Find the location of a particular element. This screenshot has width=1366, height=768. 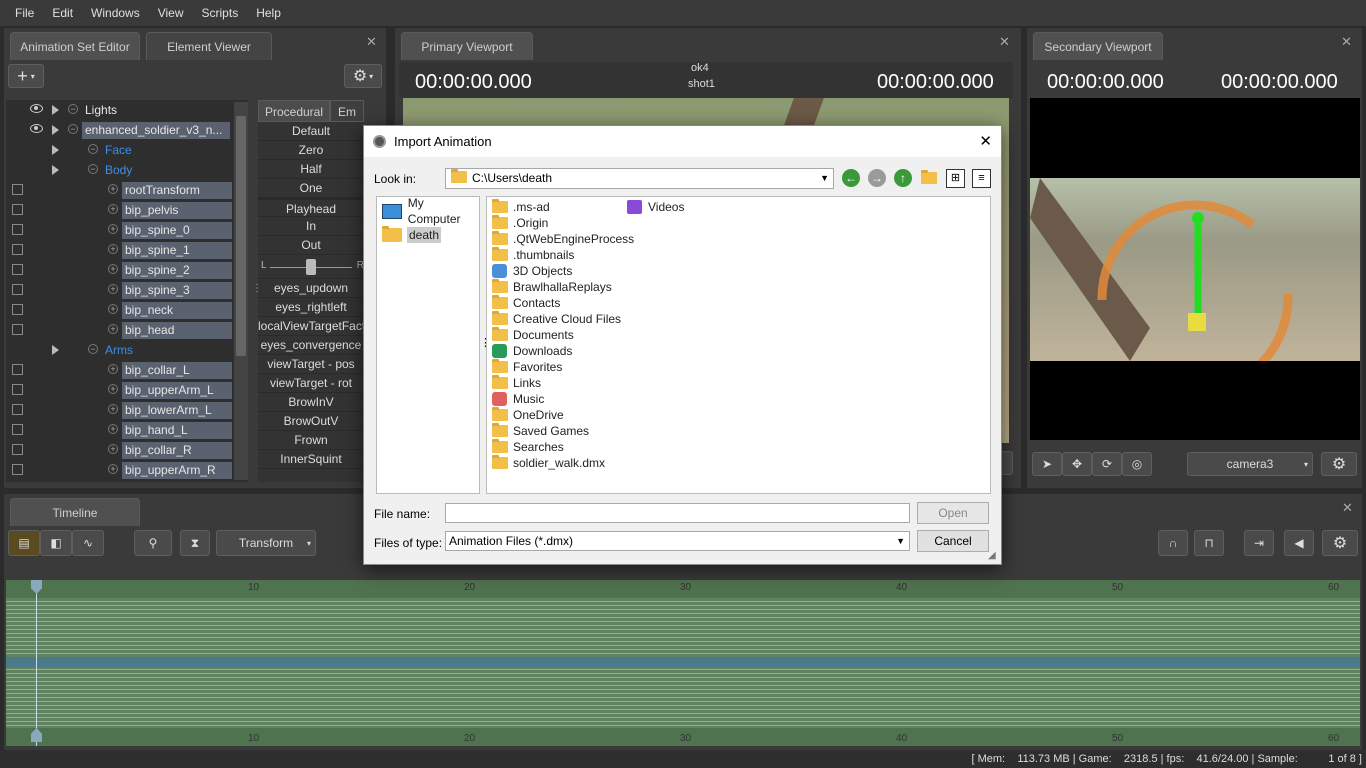

file-list-item: .Origin is located at coordinates (520, 223).